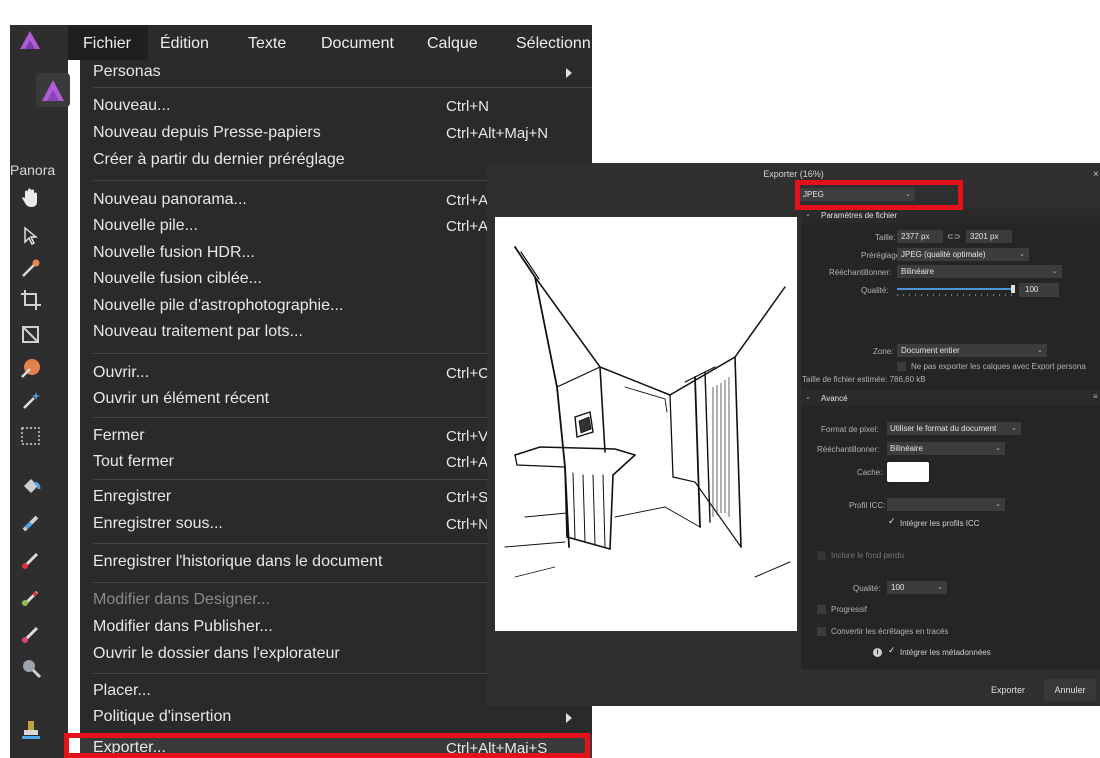 This screenshot has height=758, width=1100. I want to click on affinity-logo-icon, so click(30, 40).